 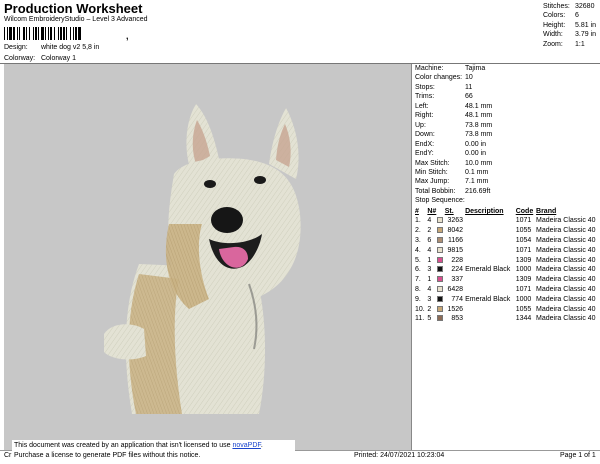 I want to click on machine-info-value: 0.1 mm, so click(x=477, y=172).